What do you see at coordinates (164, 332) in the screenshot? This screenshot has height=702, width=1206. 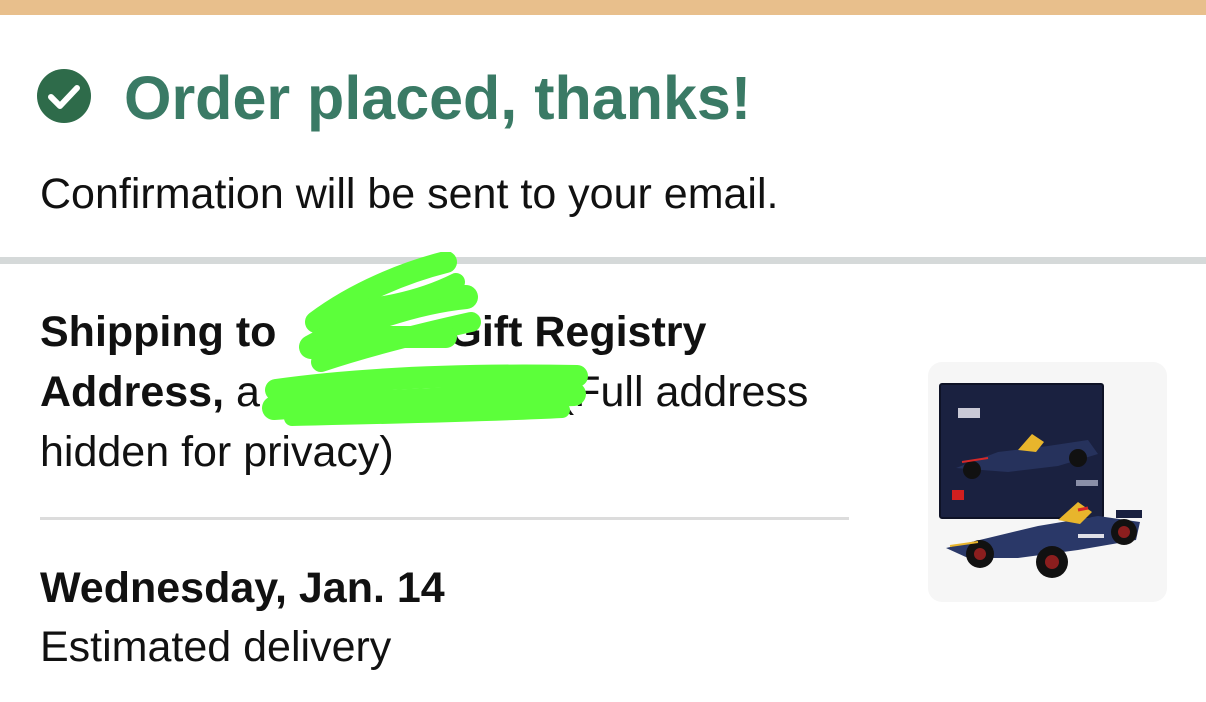 I see `shipping-to-label: Shipping to` at bounding box center [164, 332].